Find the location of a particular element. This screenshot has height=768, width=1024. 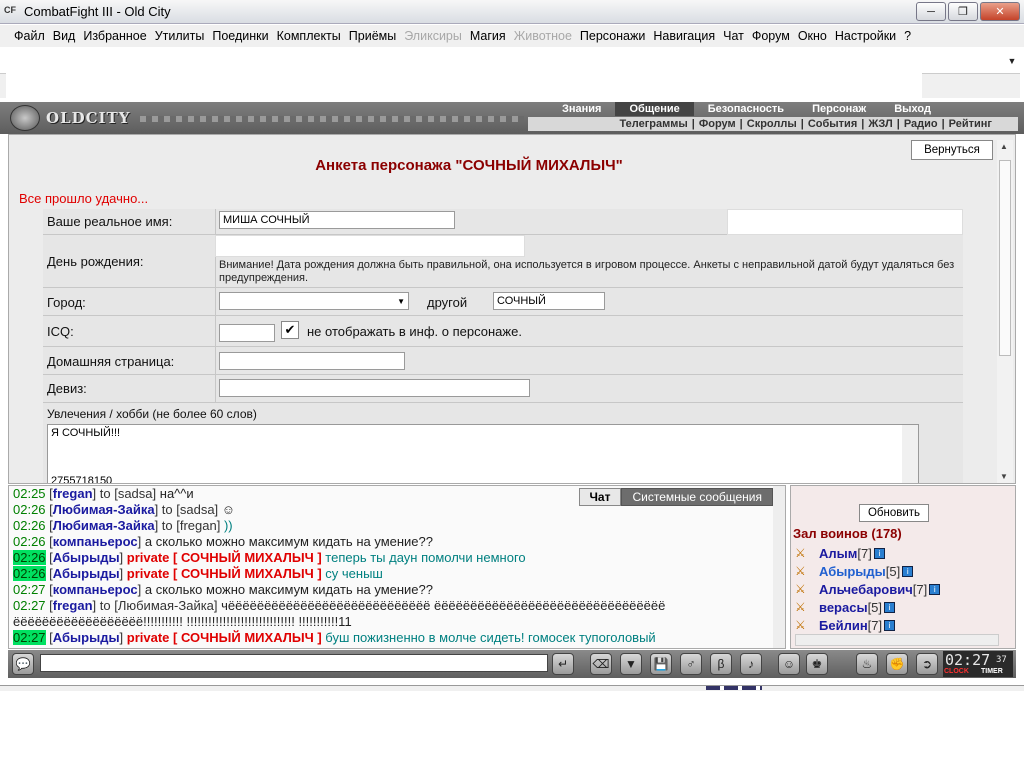

menu-item: Вид is located at coordinates (64, 36).